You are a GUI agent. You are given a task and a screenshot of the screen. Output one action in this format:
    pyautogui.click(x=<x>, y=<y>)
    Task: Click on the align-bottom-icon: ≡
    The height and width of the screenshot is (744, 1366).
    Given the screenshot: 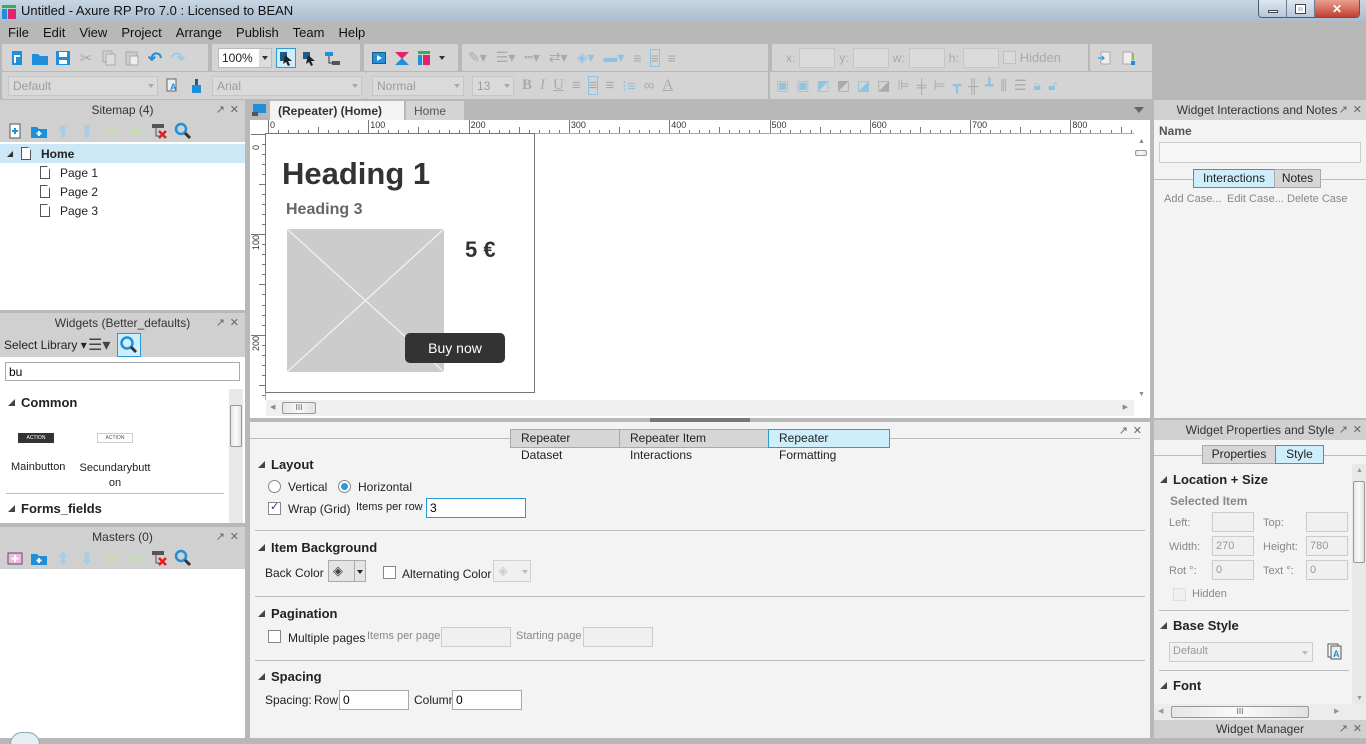 What is the action you would take?
    pyautogui.click(x=672, y=58)
    